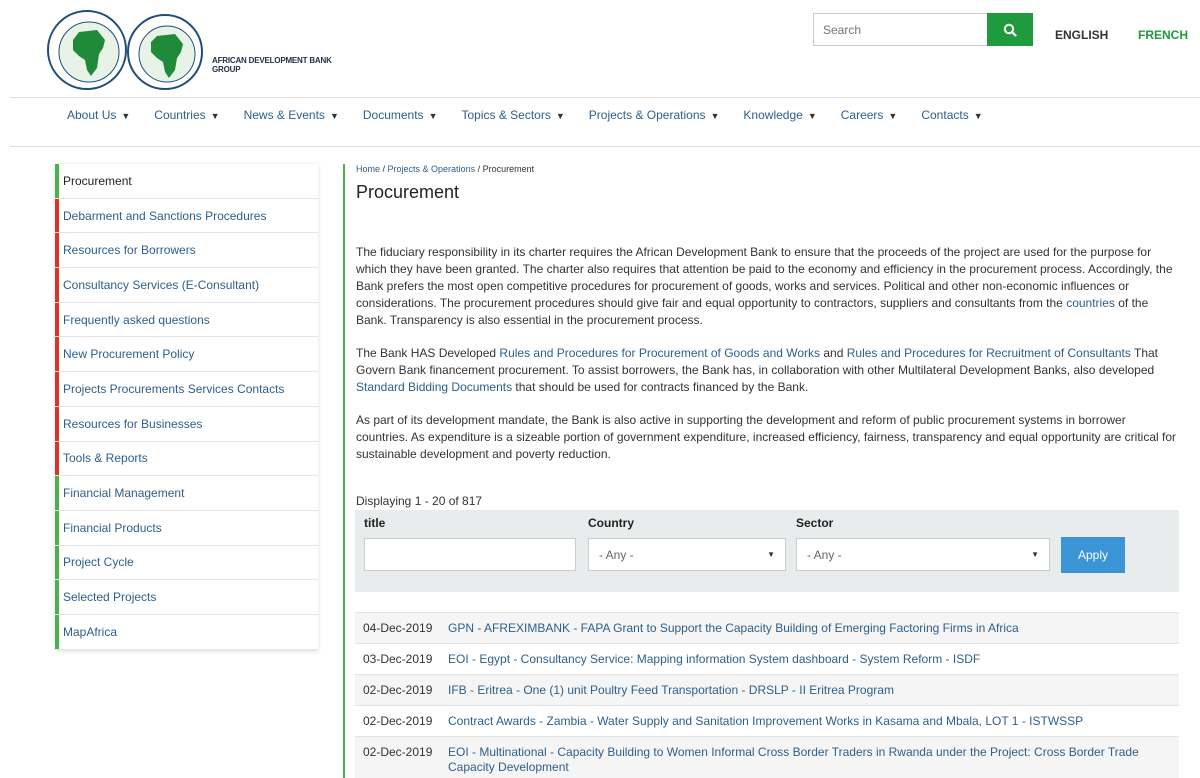 The height and width of the screenshot is (778, 1200). I want to click on search-field, so click(900, 29).